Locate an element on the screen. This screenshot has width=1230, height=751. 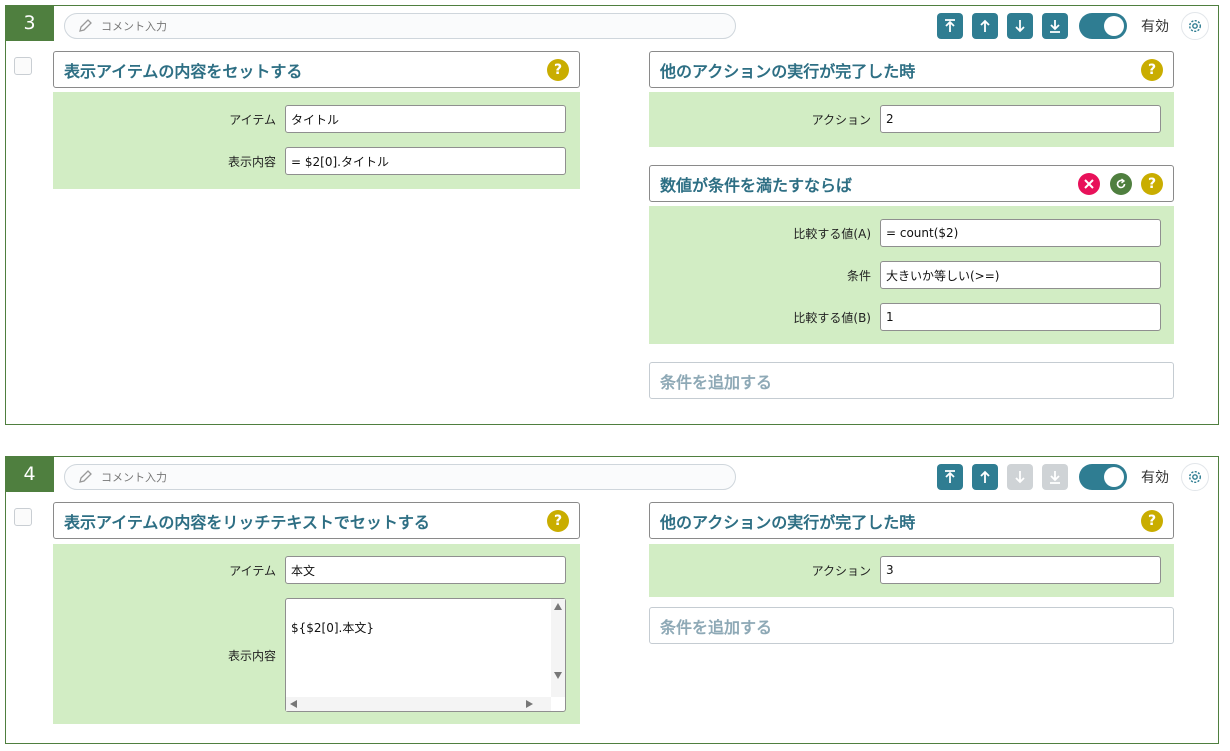
trigger-params-panel: アクション 3 is located at coordinates (911, 570).